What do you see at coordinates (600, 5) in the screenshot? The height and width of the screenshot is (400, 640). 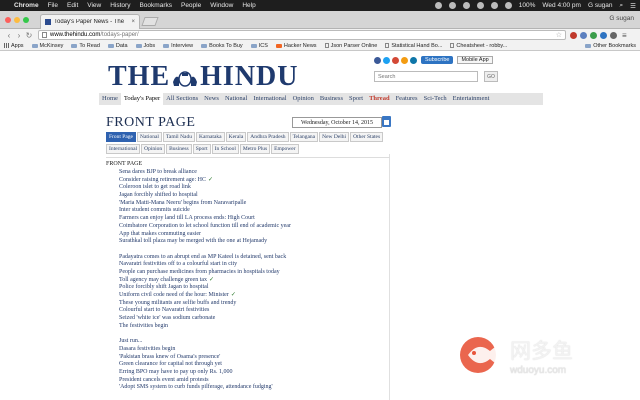 I see `menubar-user: G sugan` at bounding box center [600, 5].